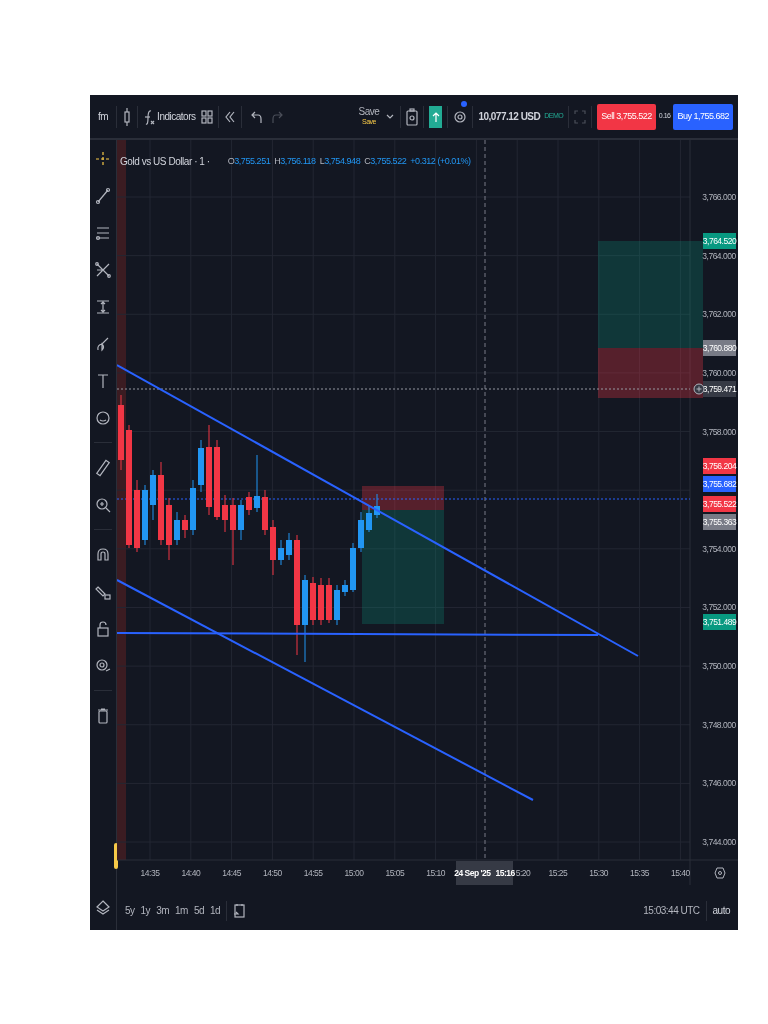 The height and width of the screenshot is (1024, 768). I want to click on target-icon, so click(460, 116).